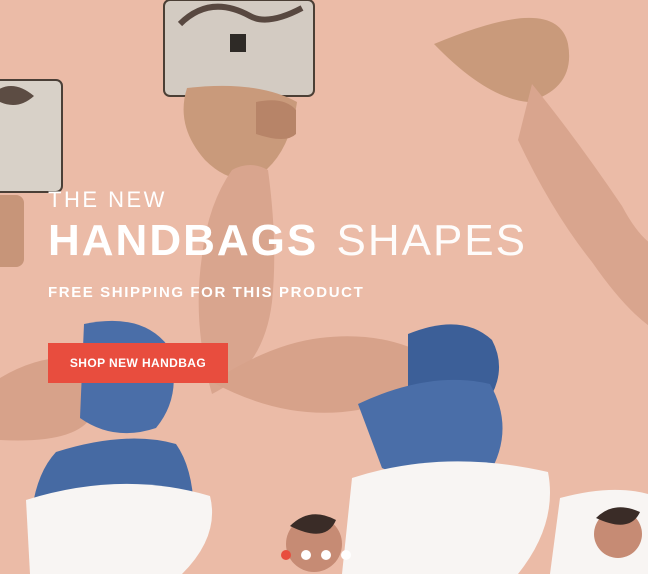  What do you see at coordinates (183, 240) in the screenshot?
I see `headline-bold: HANDBAGS` at bounding box center [183, 240].